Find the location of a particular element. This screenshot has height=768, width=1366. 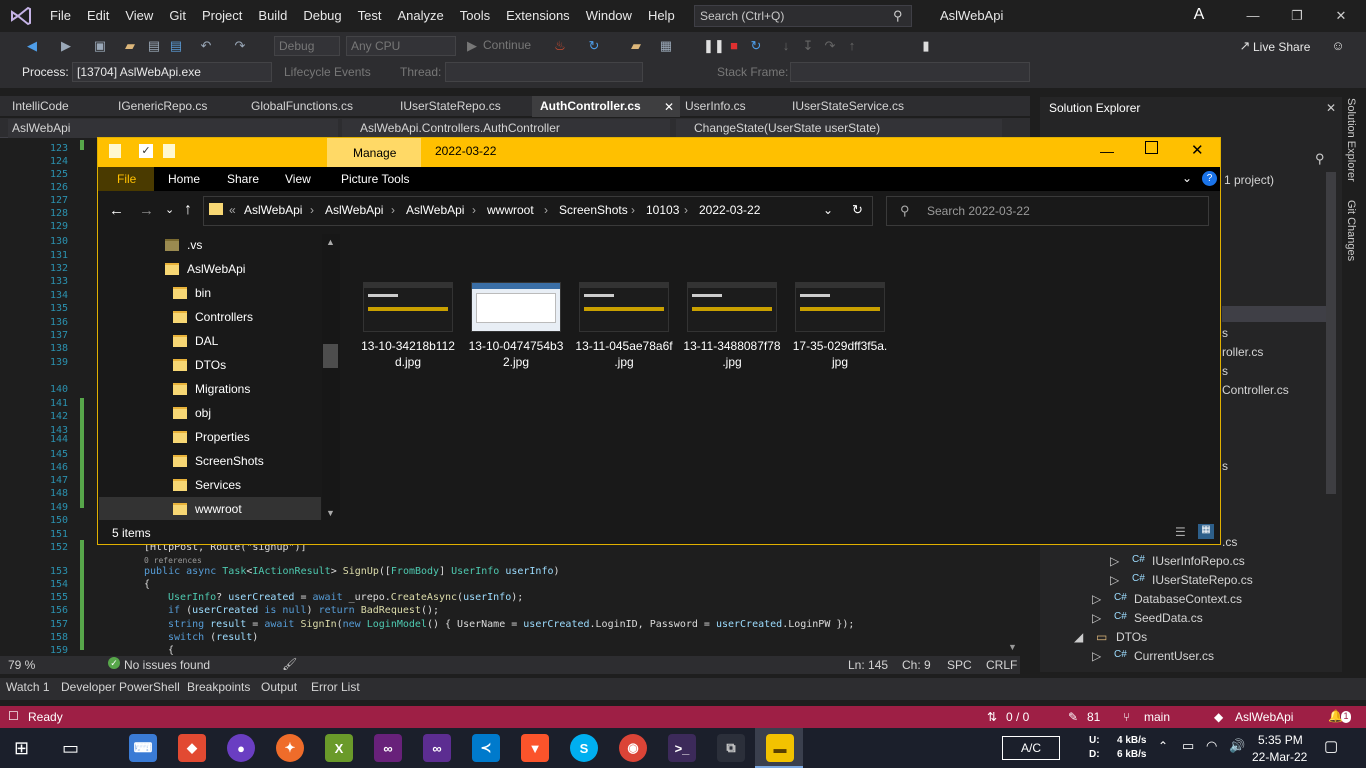

hot-reload-icon: ♨ is located at coordinates (560, 46).